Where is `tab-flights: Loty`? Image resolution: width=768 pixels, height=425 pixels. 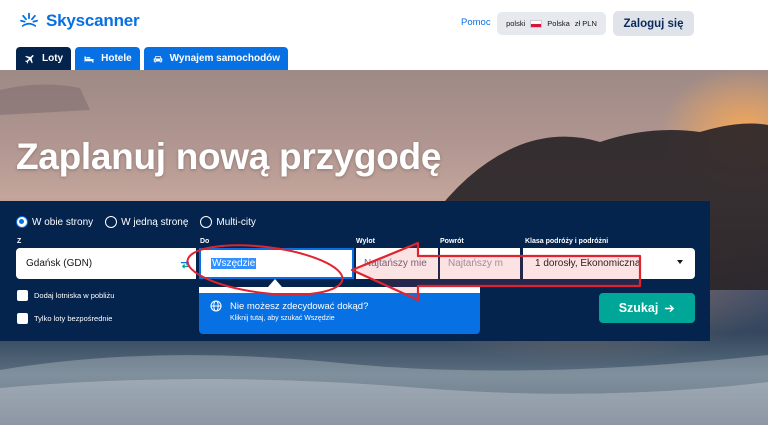 tab-flights: Loty is located at coordinates (44, 58).